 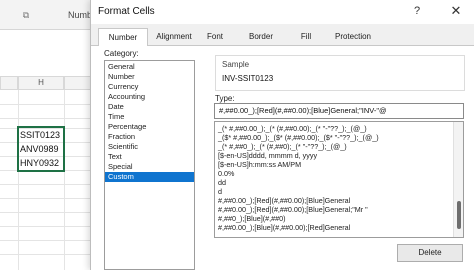 I want to click on category-item: Special, so click(x=149, y=167).